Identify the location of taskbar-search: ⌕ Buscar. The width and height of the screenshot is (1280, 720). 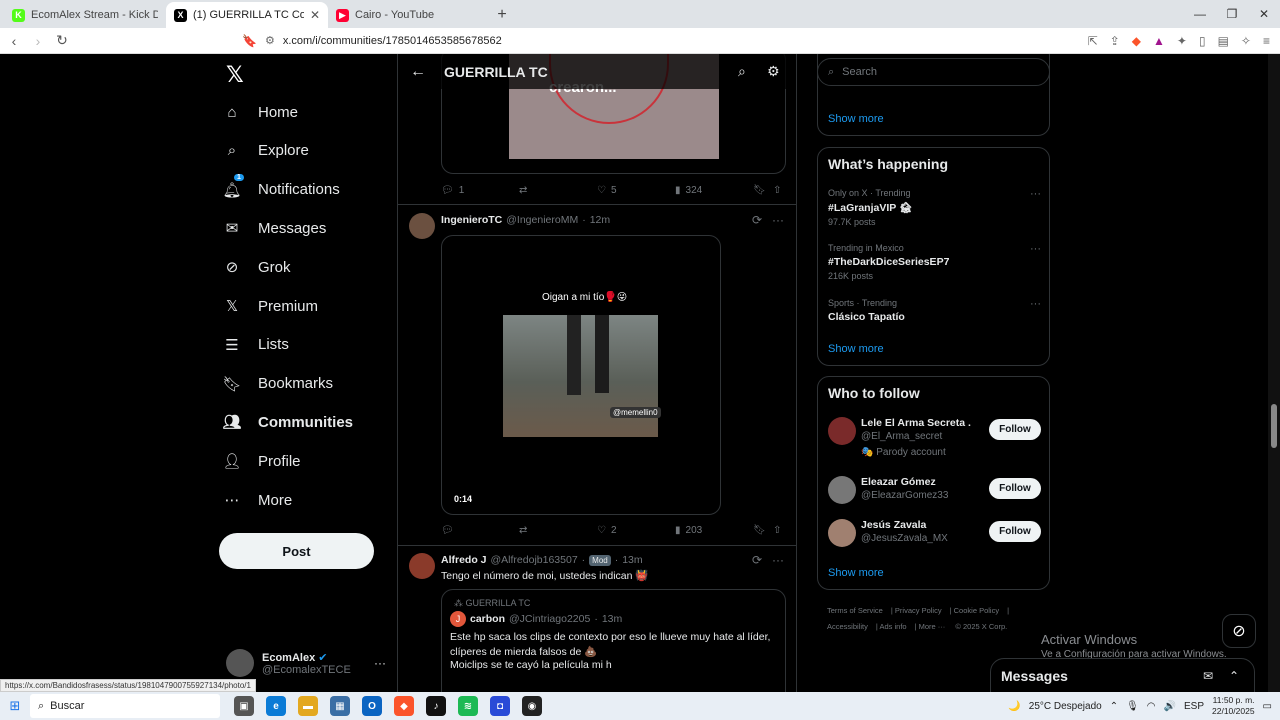
(125, 706).